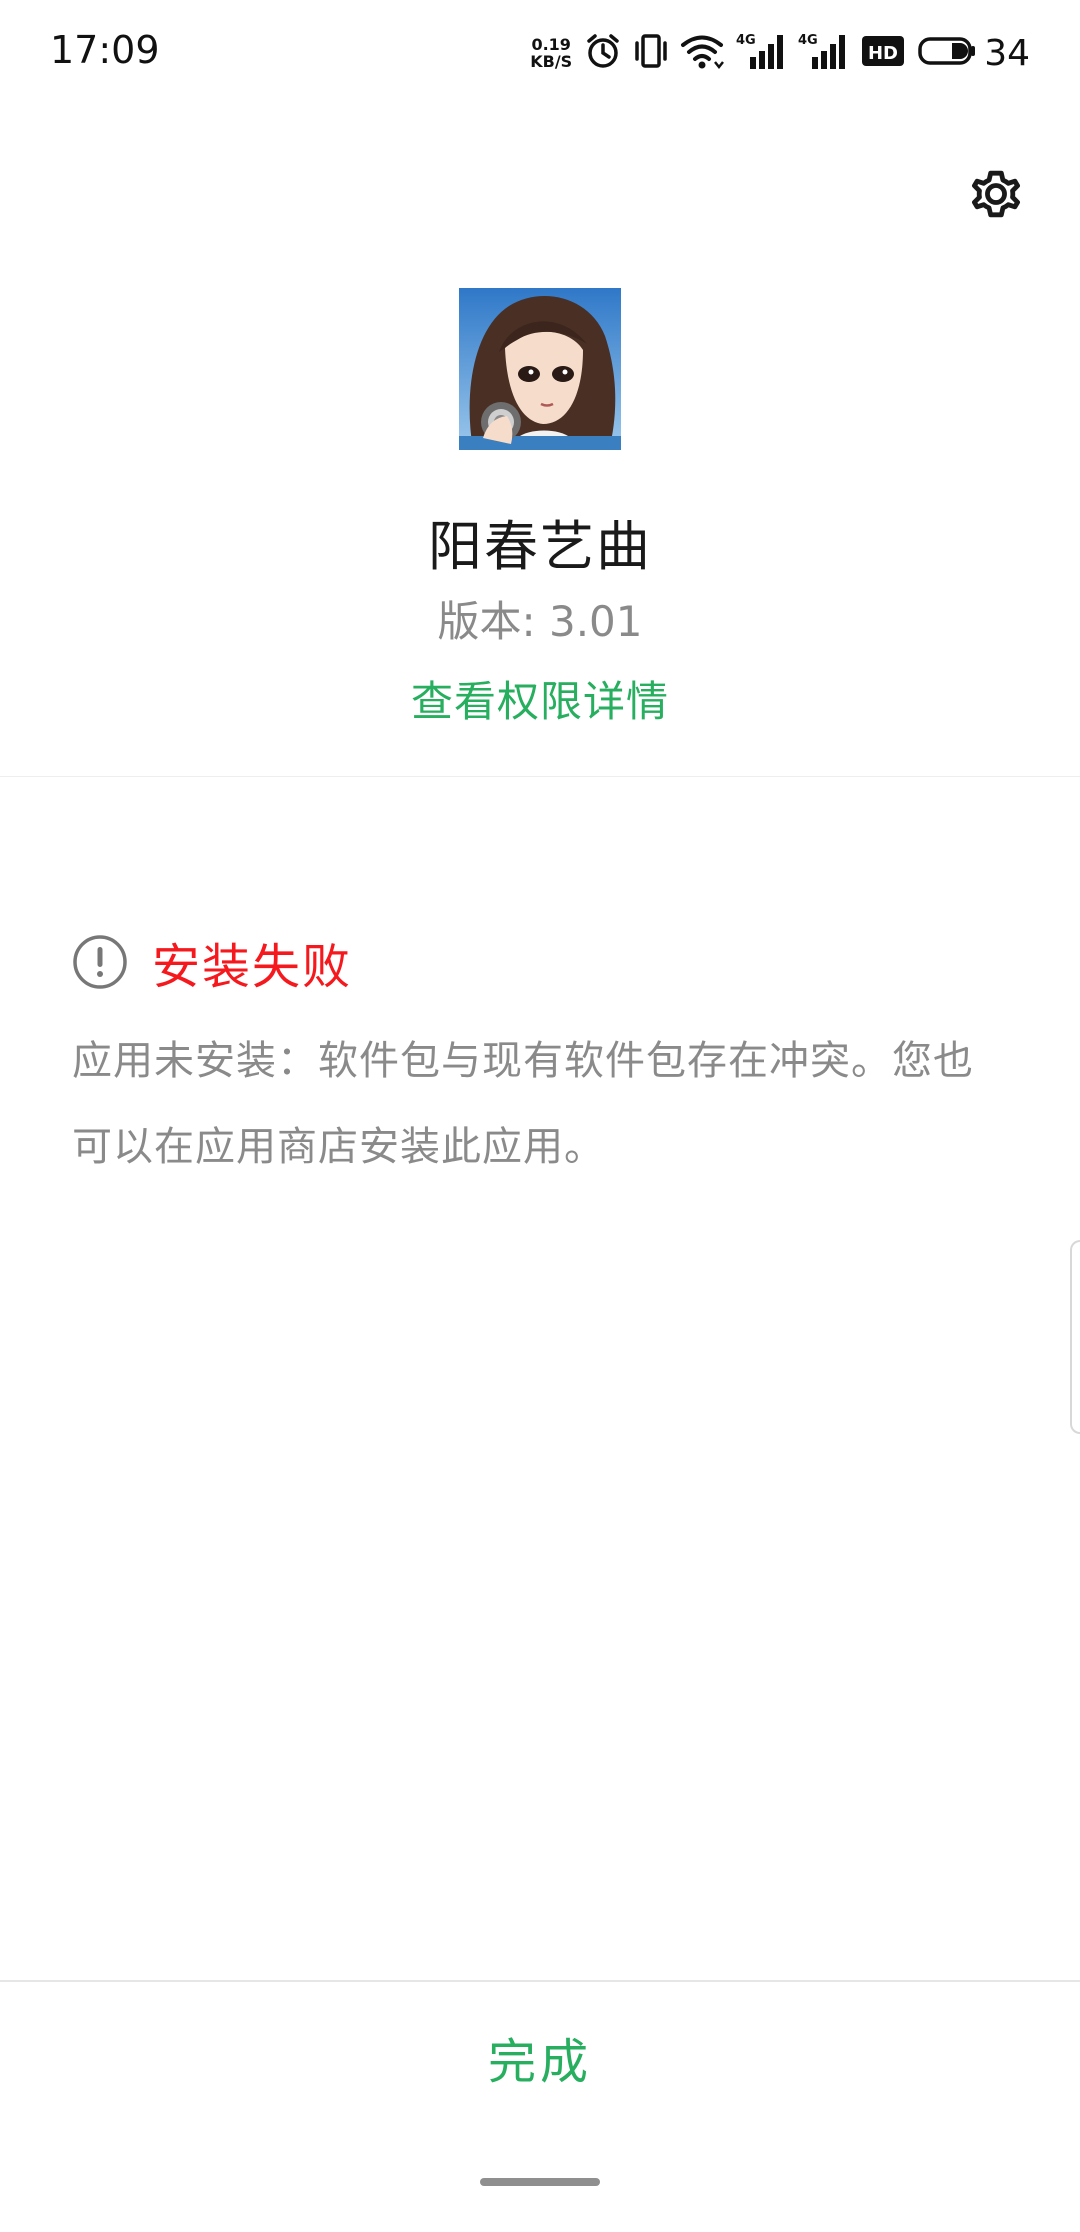 The height and width of the screenshot is (2232, 1080). Describe the element at coordinates (540, 698) in the screenshot. I see `permissions-details-link: 查看权限详情` at that location.